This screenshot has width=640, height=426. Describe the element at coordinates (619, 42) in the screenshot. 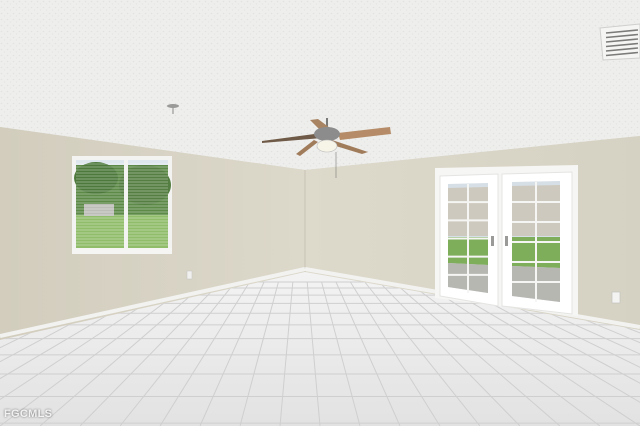

I see `ac-vent` at that location.